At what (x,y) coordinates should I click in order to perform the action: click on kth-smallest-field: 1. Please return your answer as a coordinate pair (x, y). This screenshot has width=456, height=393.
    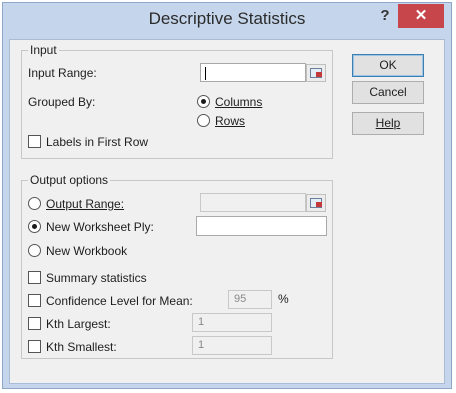
    Looking at the image, I should click on (232, 345).